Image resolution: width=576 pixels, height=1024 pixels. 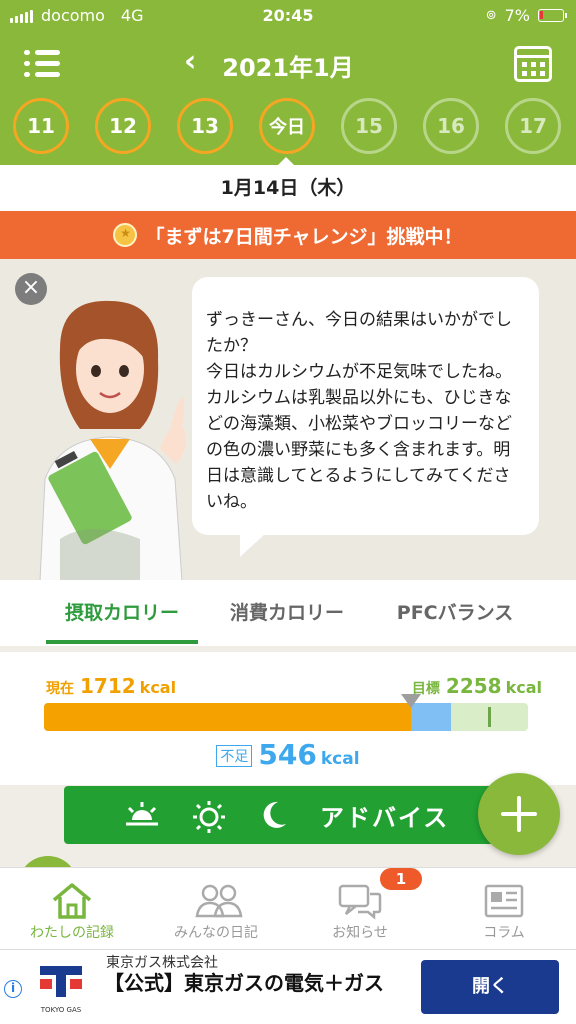 What do you see at coordinates (401, 879) in the screenshot?
I see `notification-badge: 1` at bounding box center [401, 879].